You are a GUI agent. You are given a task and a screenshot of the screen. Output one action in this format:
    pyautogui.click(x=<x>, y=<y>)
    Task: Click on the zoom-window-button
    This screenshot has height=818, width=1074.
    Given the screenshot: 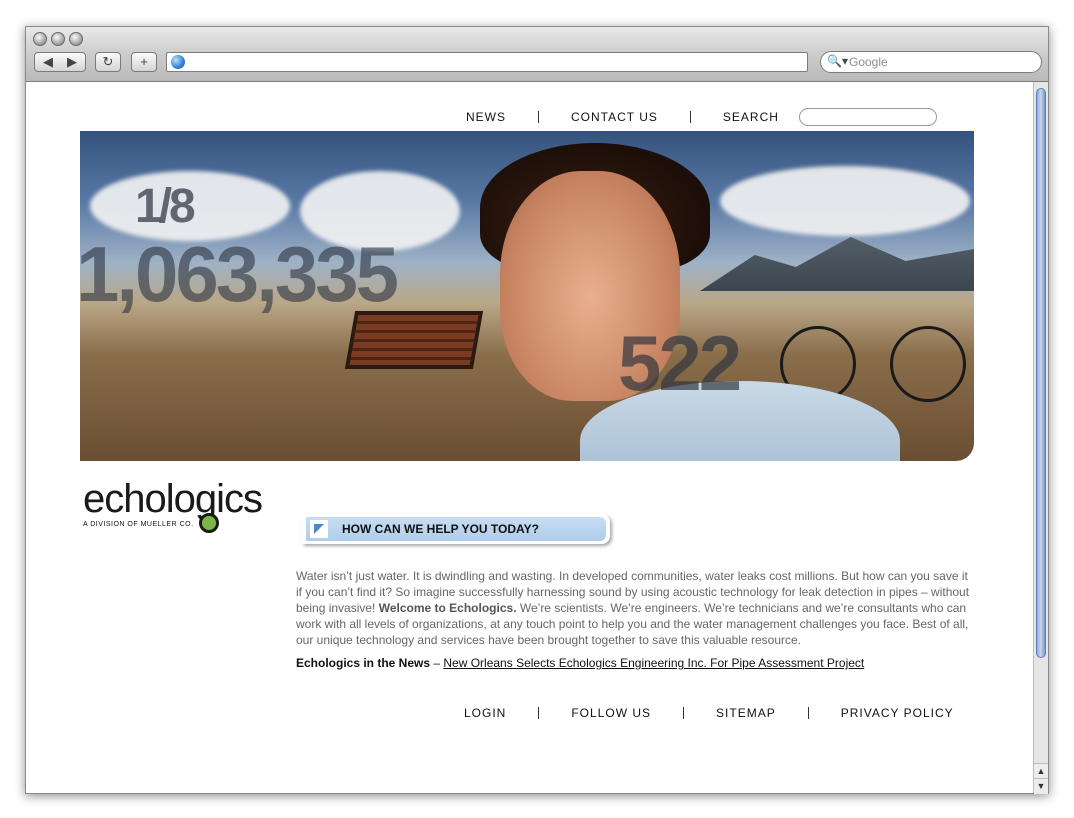 What is the action you would take?
    pyautogui.click(x=76, y=39)
    